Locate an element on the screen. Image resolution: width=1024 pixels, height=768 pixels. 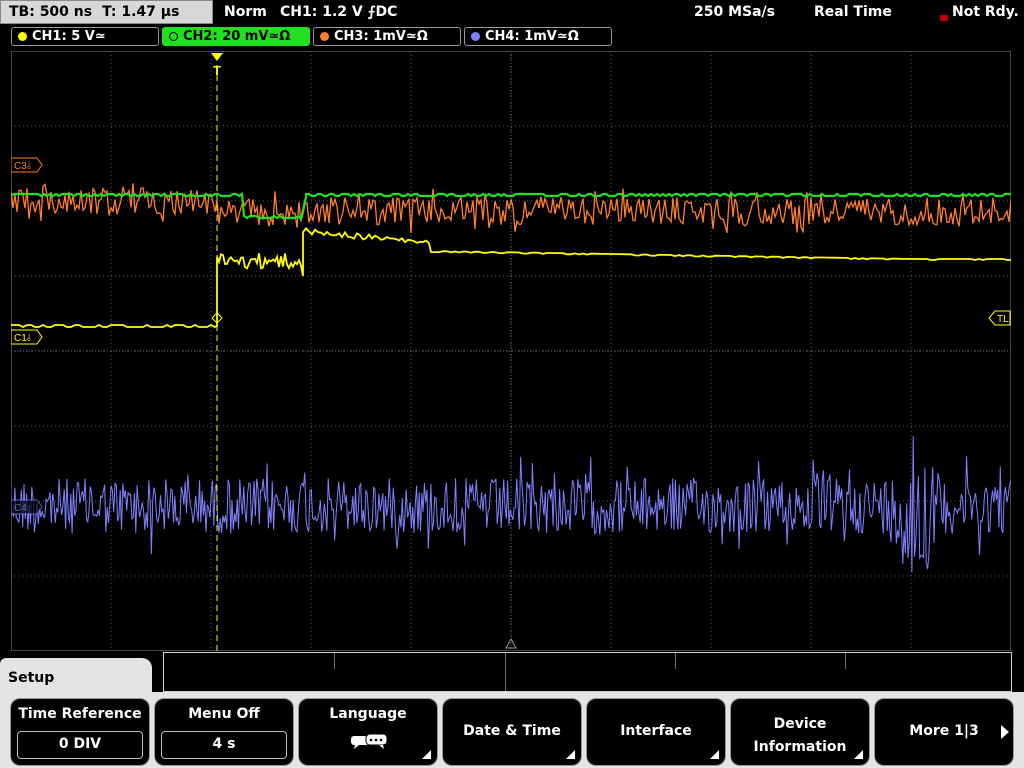
device-label-line1: Device is located at coordinates (800, 724).